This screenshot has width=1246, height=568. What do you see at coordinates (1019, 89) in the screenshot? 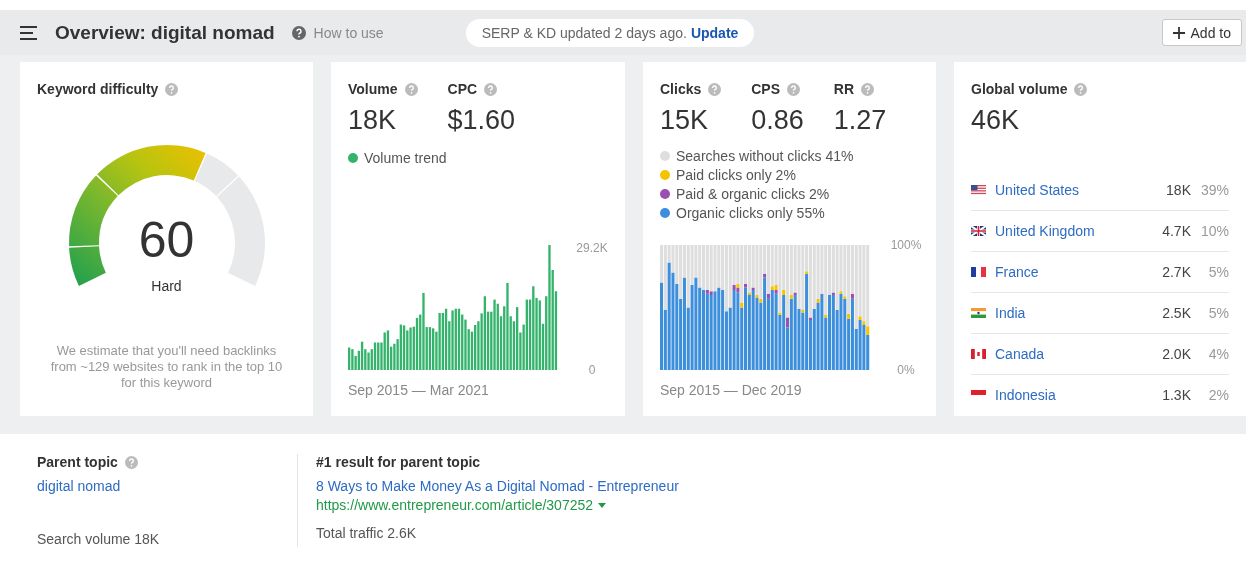
I see `card-title: Global volume` at bounding box center [1019, 89].